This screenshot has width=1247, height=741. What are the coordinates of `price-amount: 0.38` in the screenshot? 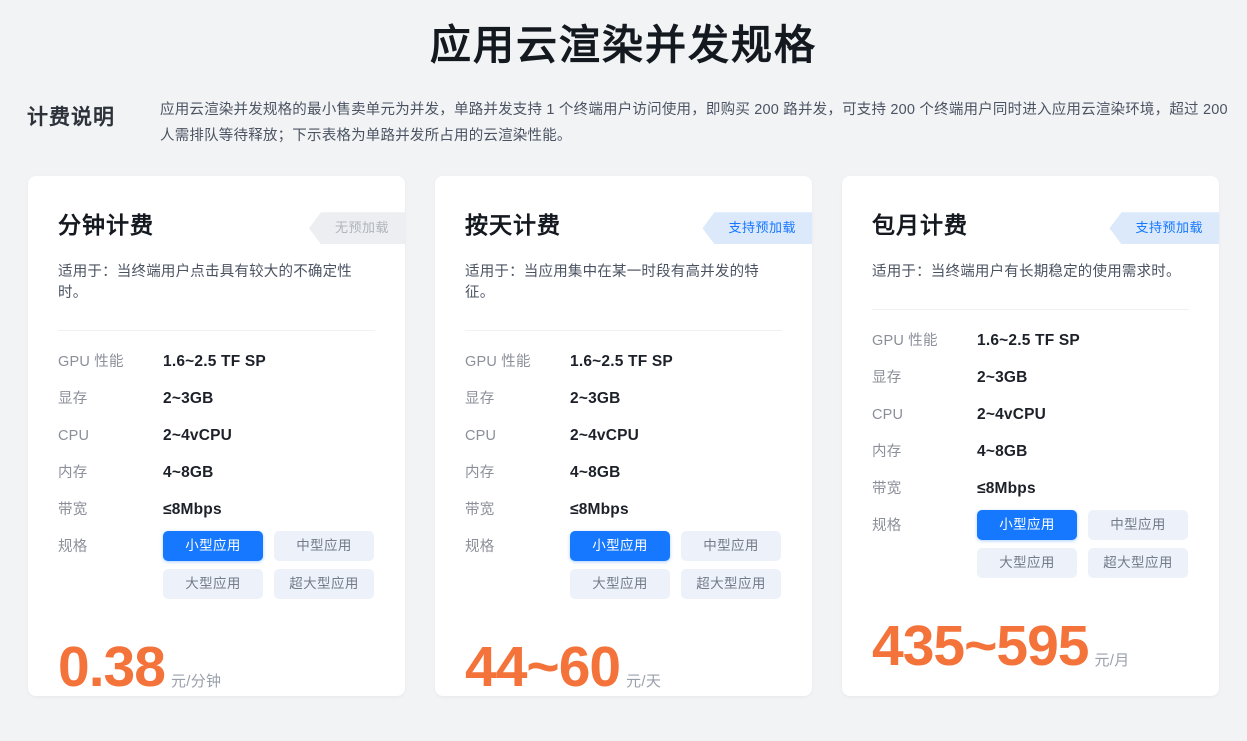 It's located at (112, 666).